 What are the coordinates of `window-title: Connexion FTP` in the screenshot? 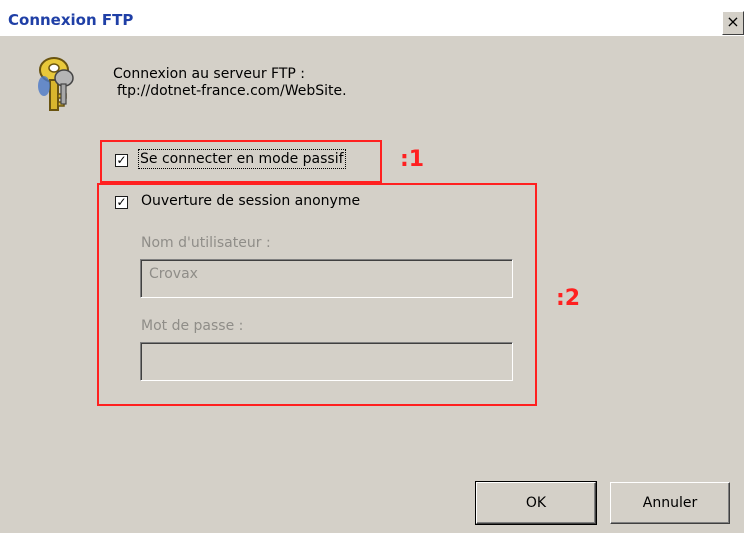 It's located at (71, 20).